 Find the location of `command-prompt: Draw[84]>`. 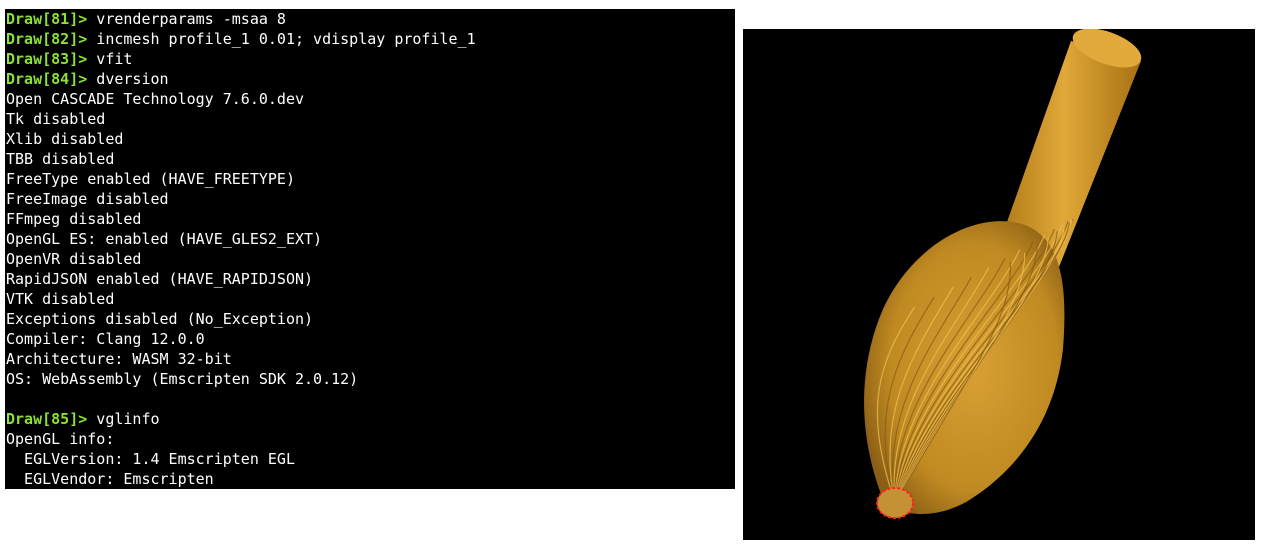

command-prompt: Draw[84]> is located at coordinates (47, 79).